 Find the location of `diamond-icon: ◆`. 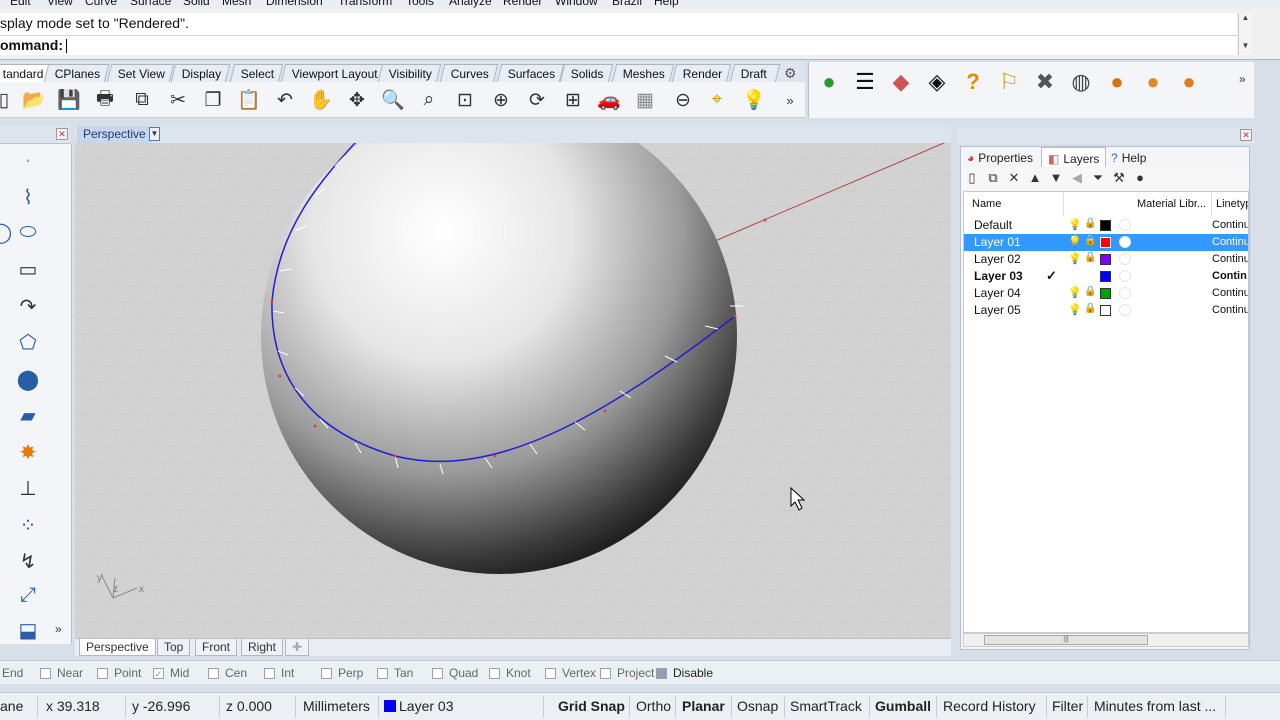

diamond-icon: ◆ is located at coordinates (901, 82).